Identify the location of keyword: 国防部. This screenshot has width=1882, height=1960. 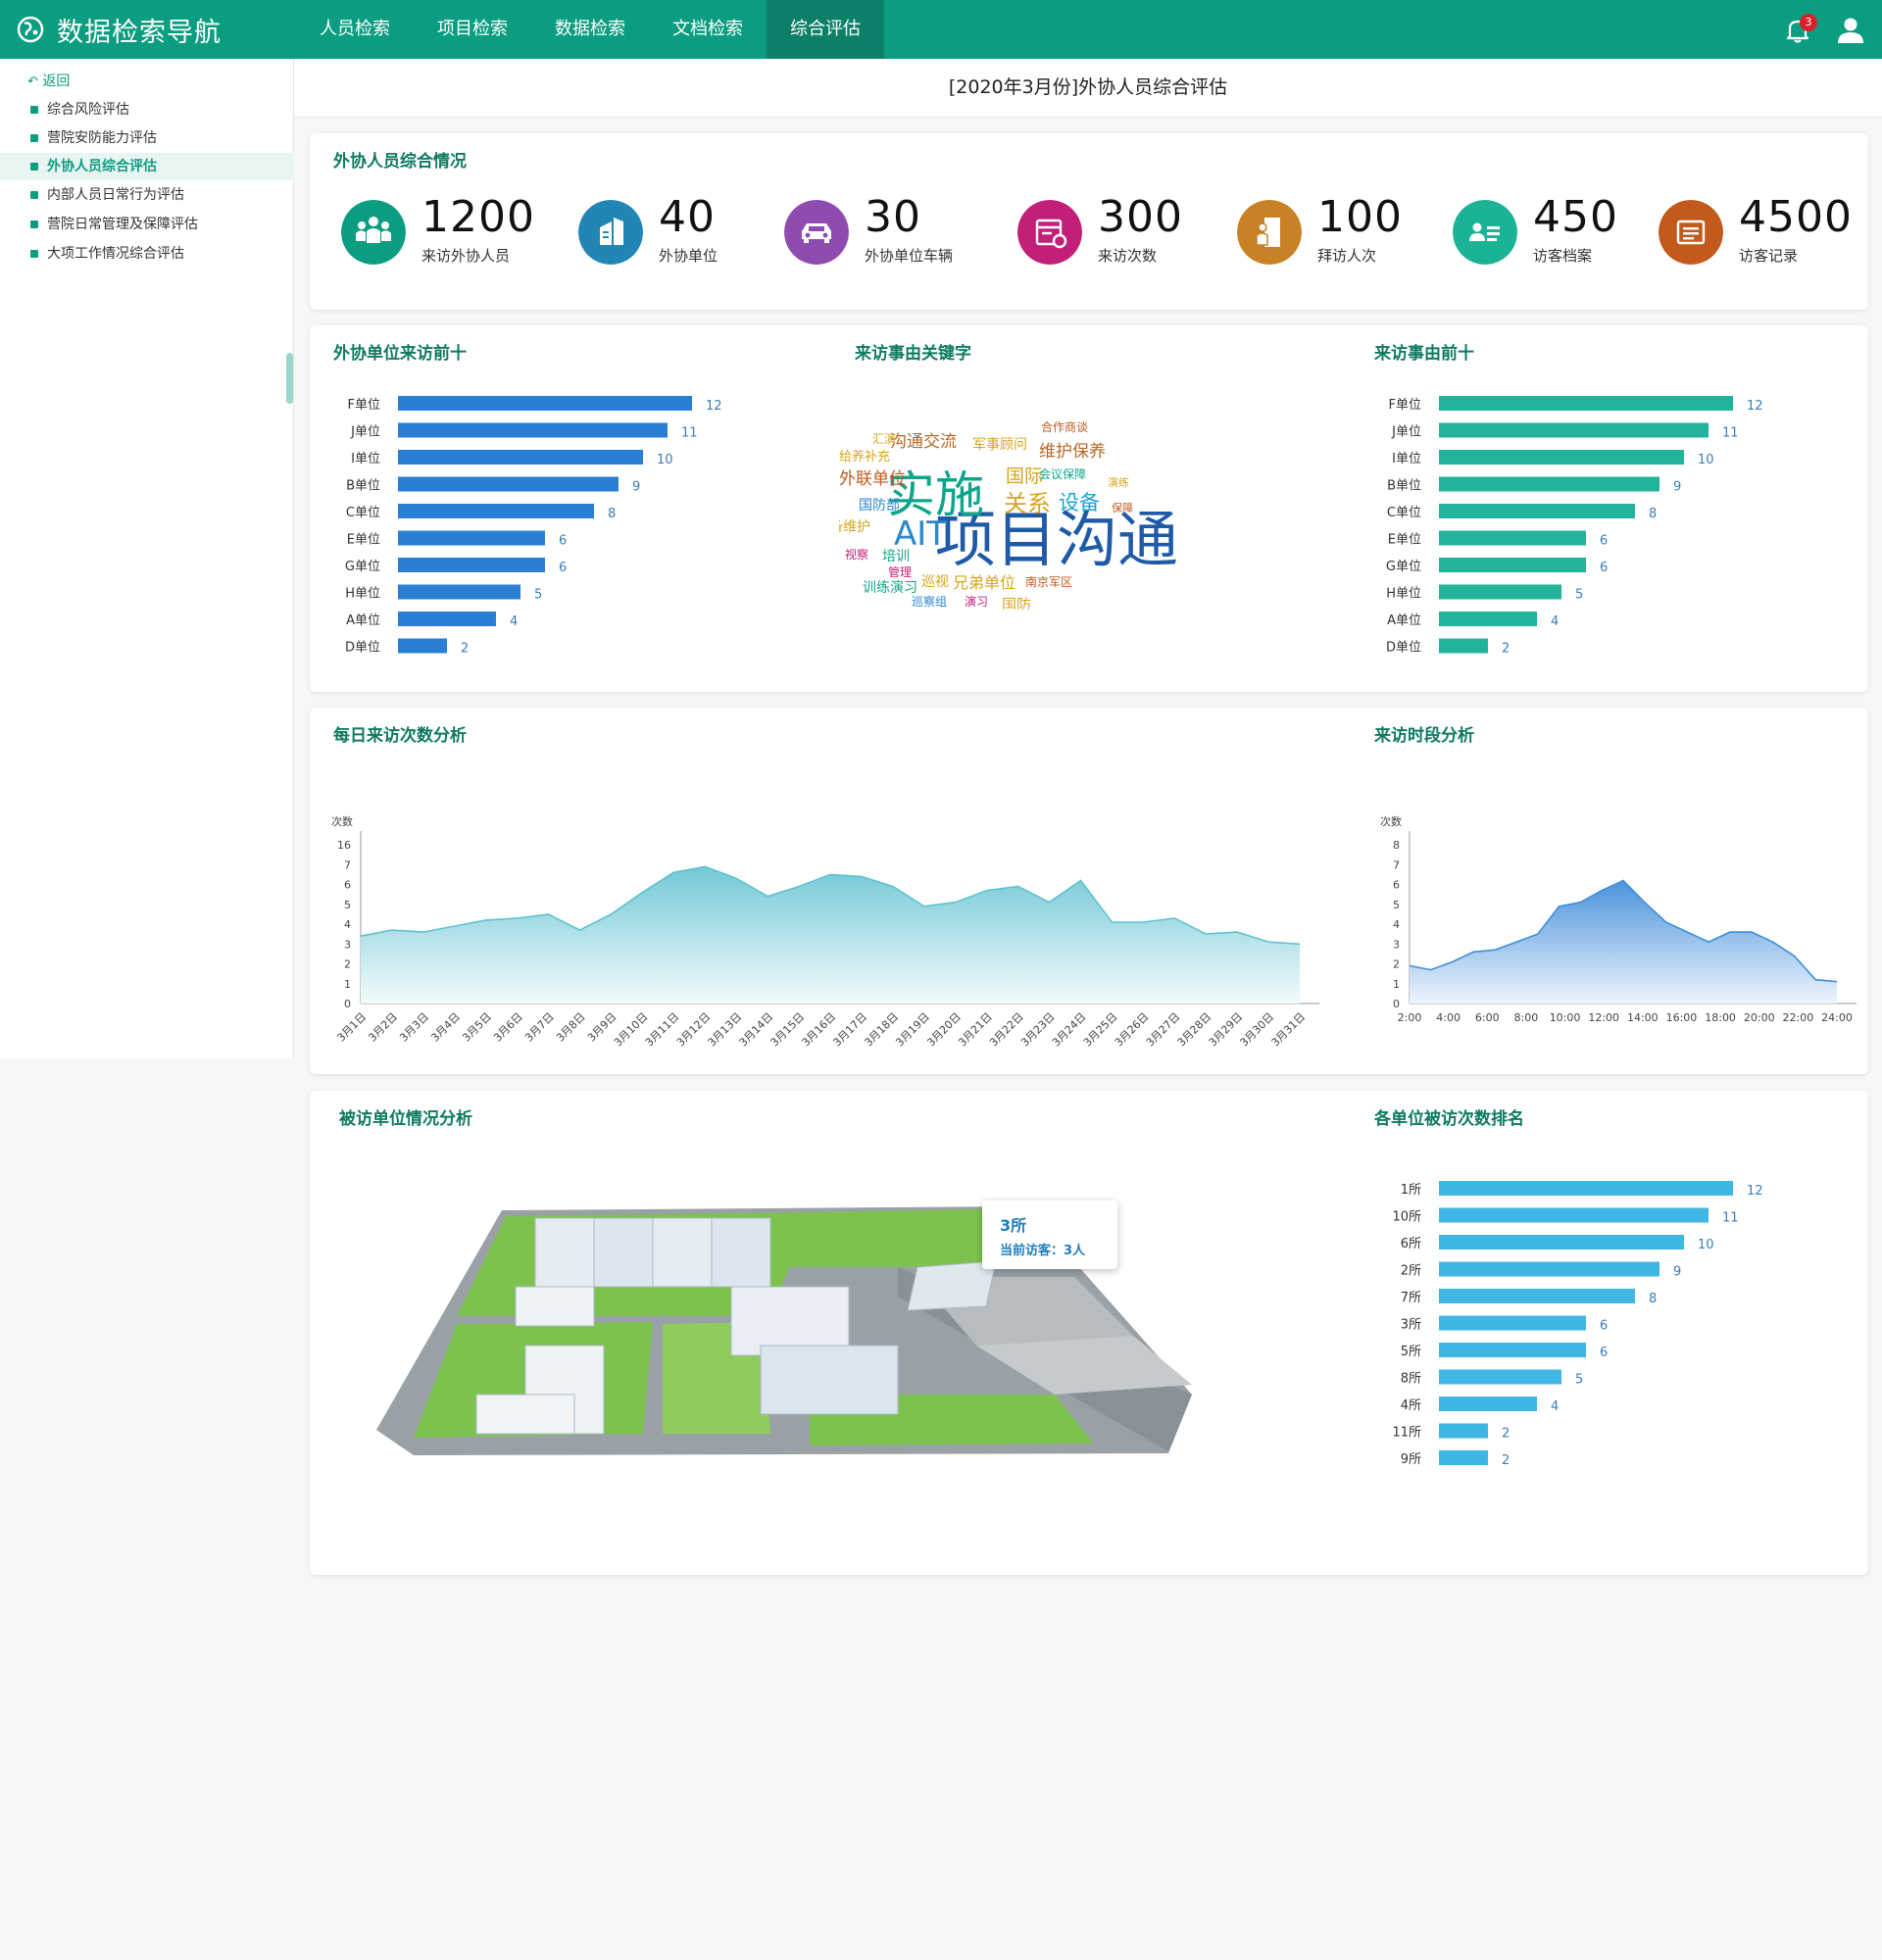
(880, 506).